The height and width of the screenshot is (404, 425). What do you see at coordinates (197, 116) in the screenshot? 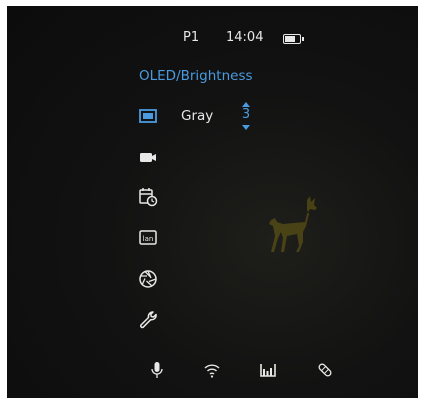
I see `color-mode-value: Gray` at bounding box center [197, 116].